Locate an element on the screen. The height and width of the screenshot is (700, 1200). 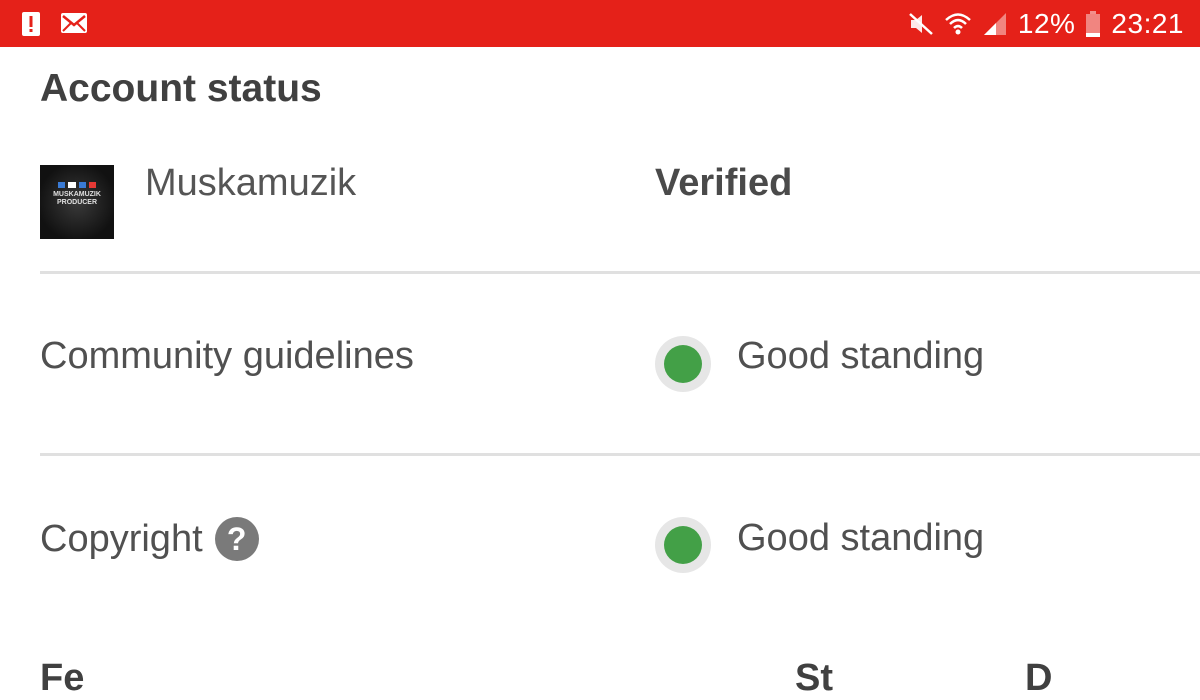
community-guidelines-label: Community guidelines is located at coordinates (227, 356).